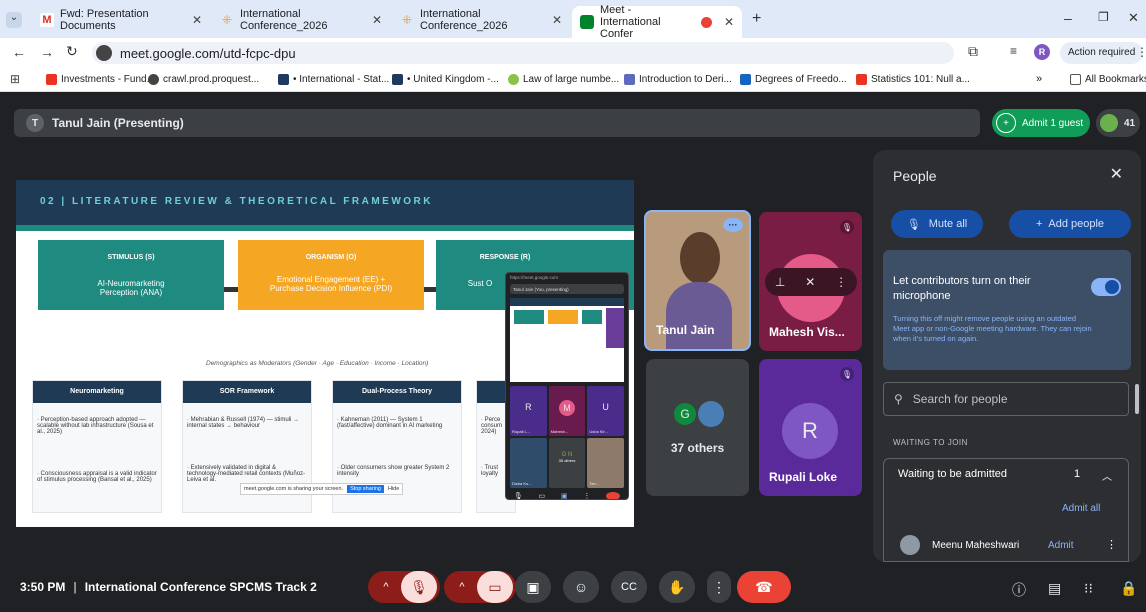  Describe the element at coordinates (898, 399) in the screenshot. I see `search-icon: ⚲` at that location.